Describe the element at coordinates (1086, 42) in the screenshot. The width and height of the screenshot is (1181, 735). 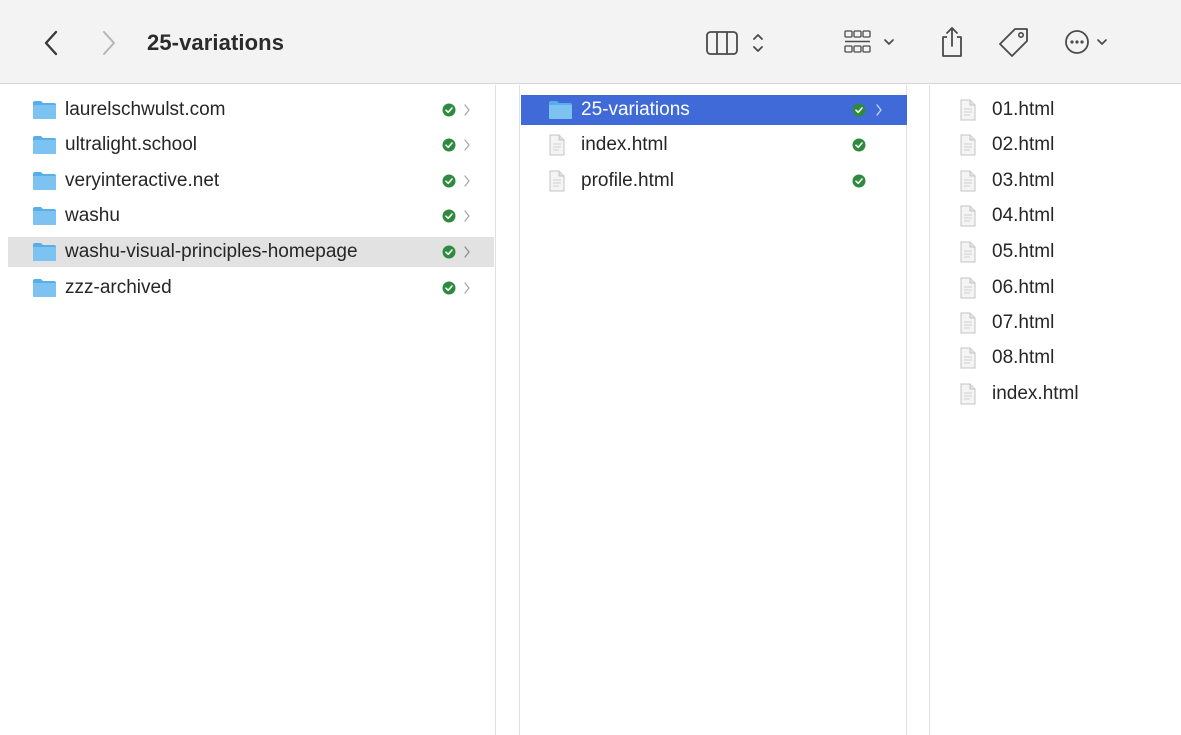
I see `ellipsis-circle-icon` at that location.